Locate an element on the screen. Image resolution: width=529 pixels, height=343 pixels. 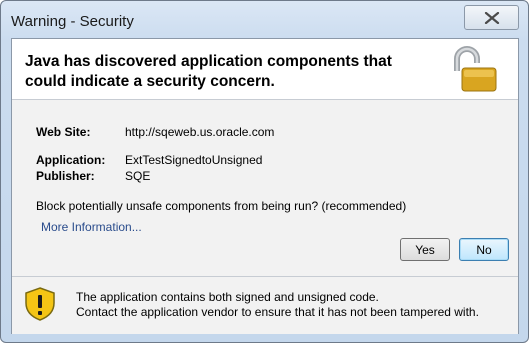
close-icon is located at coordinates (492, 18).